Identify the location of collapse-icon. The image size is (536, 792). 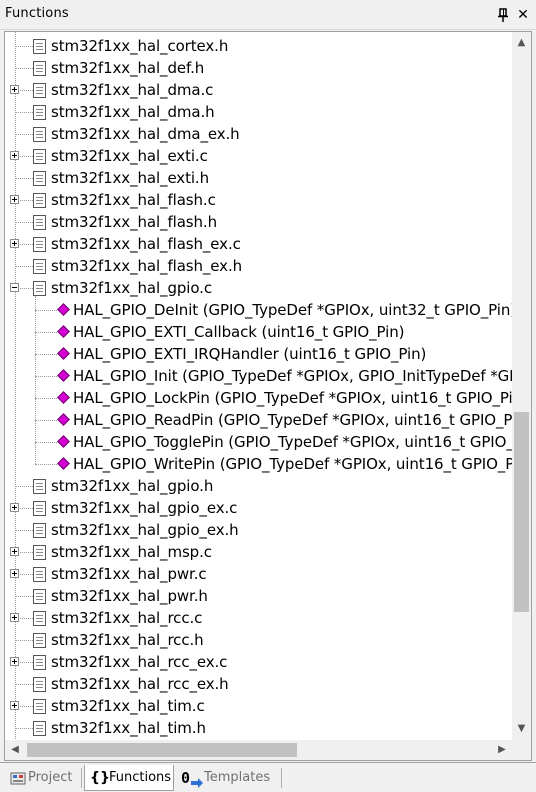
(14, 287).